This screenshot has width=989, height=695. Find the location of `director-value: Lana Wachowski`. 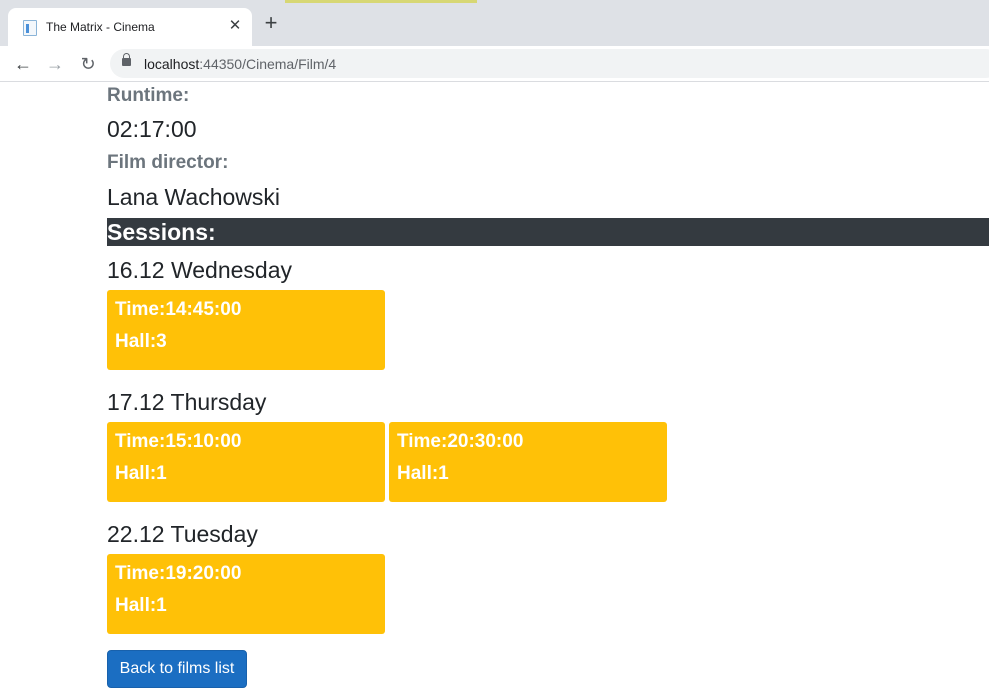

director-value: Lana Wachowski is located at coordinates (194, 197).